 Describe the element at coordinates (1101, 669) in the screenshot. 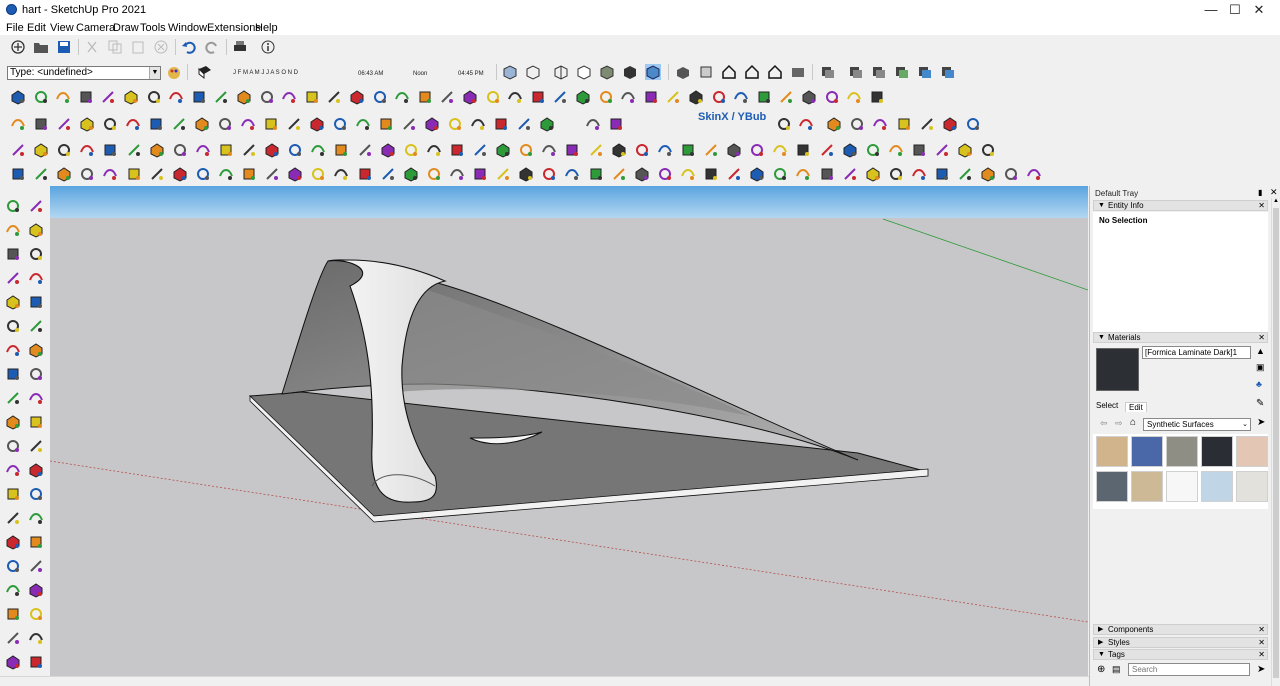

I see `add-tag-icon: ⊕` at that location.